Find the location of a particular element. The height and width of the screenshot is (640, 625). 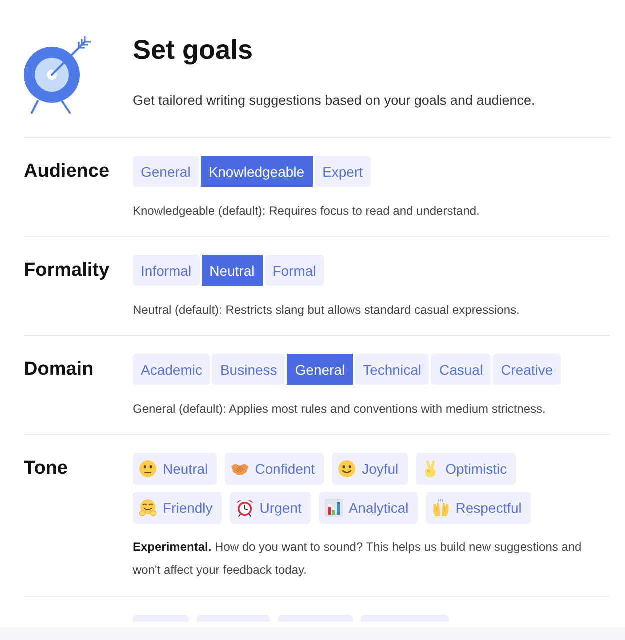

section-label: Tone is located at coordinates (46, 469).